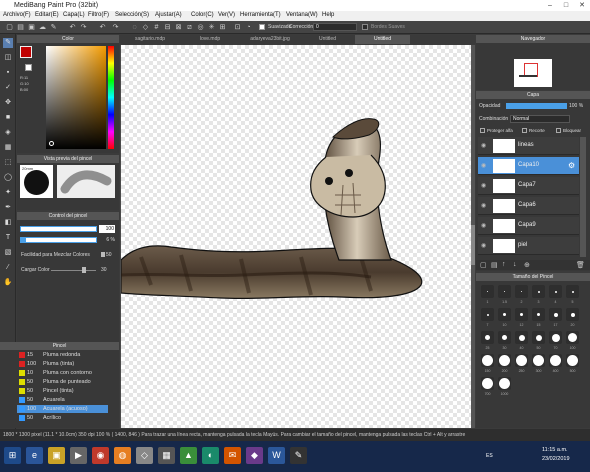 The height and width of the screenshot is (472, 590). I want to click on menu-edit: Editar(E), so click(47, 15).